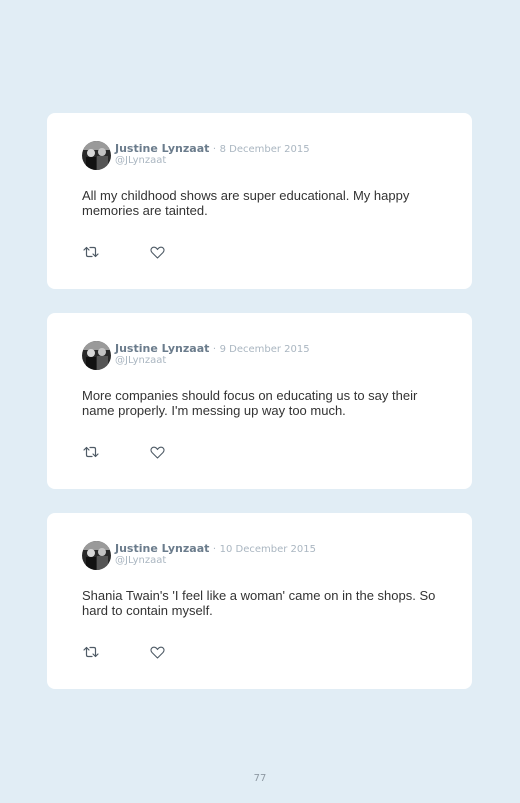 This screenshot has height=803, width=520. What do you see at coordinates (260, 778) in the screenshot?
I see `page-number: 77` at bounding box center [260, 778].